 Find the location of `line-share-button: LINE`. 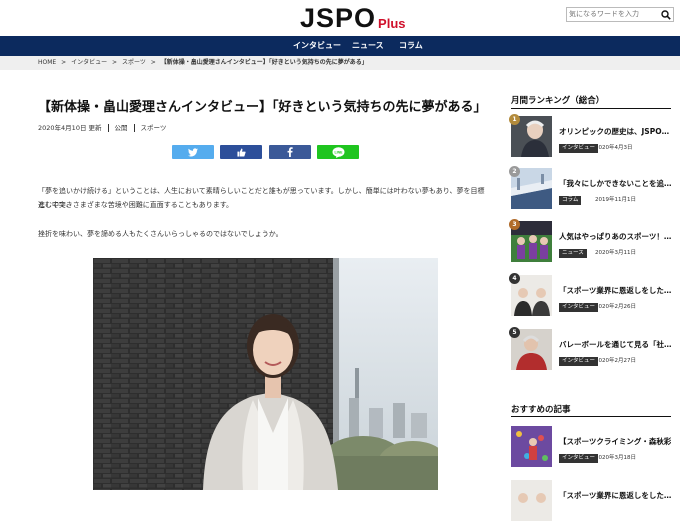

line-share-button: LINE is located at coordinates (338, 152).